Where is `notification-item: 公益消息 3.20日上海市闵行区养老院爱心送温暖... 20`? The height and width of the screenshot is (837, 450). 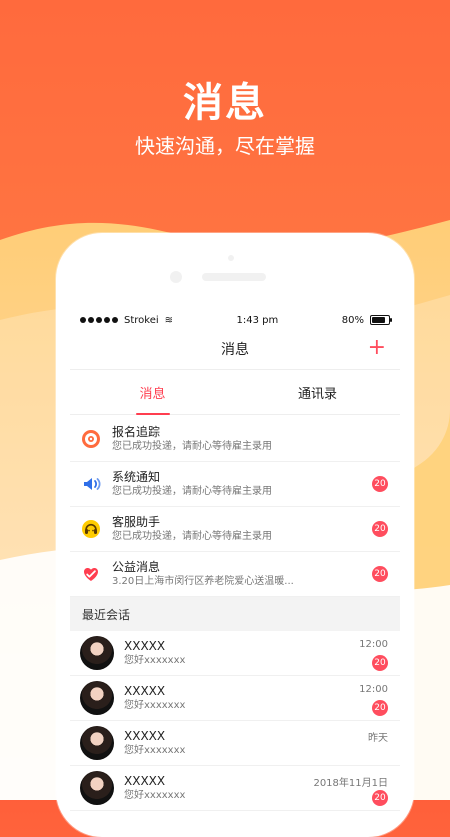
notification-item: 公益消息 3.20日上海市闵行区养老院爱心送温暖... 20 is located at coordinates (235, 574).